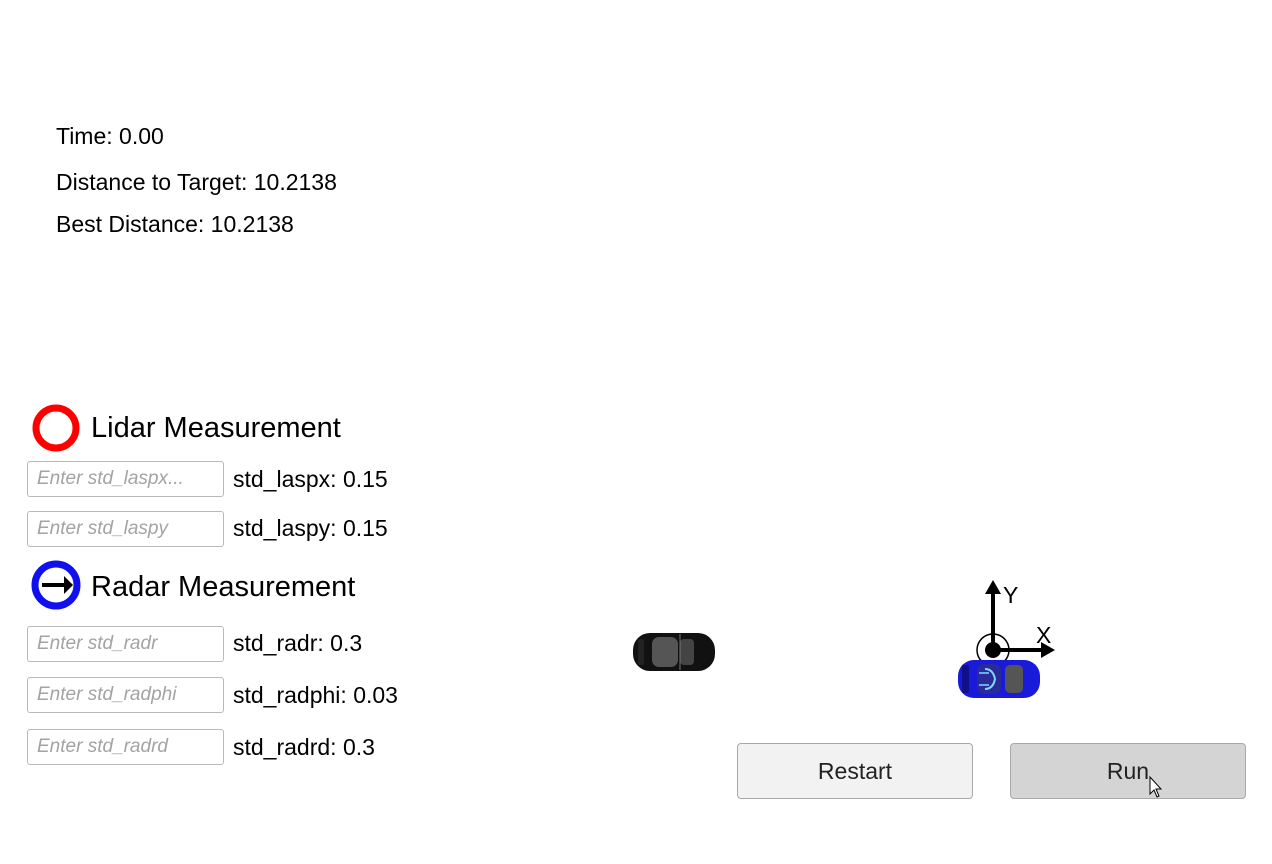 This screenshot has height=864, width=1272. What do you see at coordinates (304, 747) in the screenshot?
I see `std-radrd-label: std_radrd: 0.3` at bounding box center [304, 747].